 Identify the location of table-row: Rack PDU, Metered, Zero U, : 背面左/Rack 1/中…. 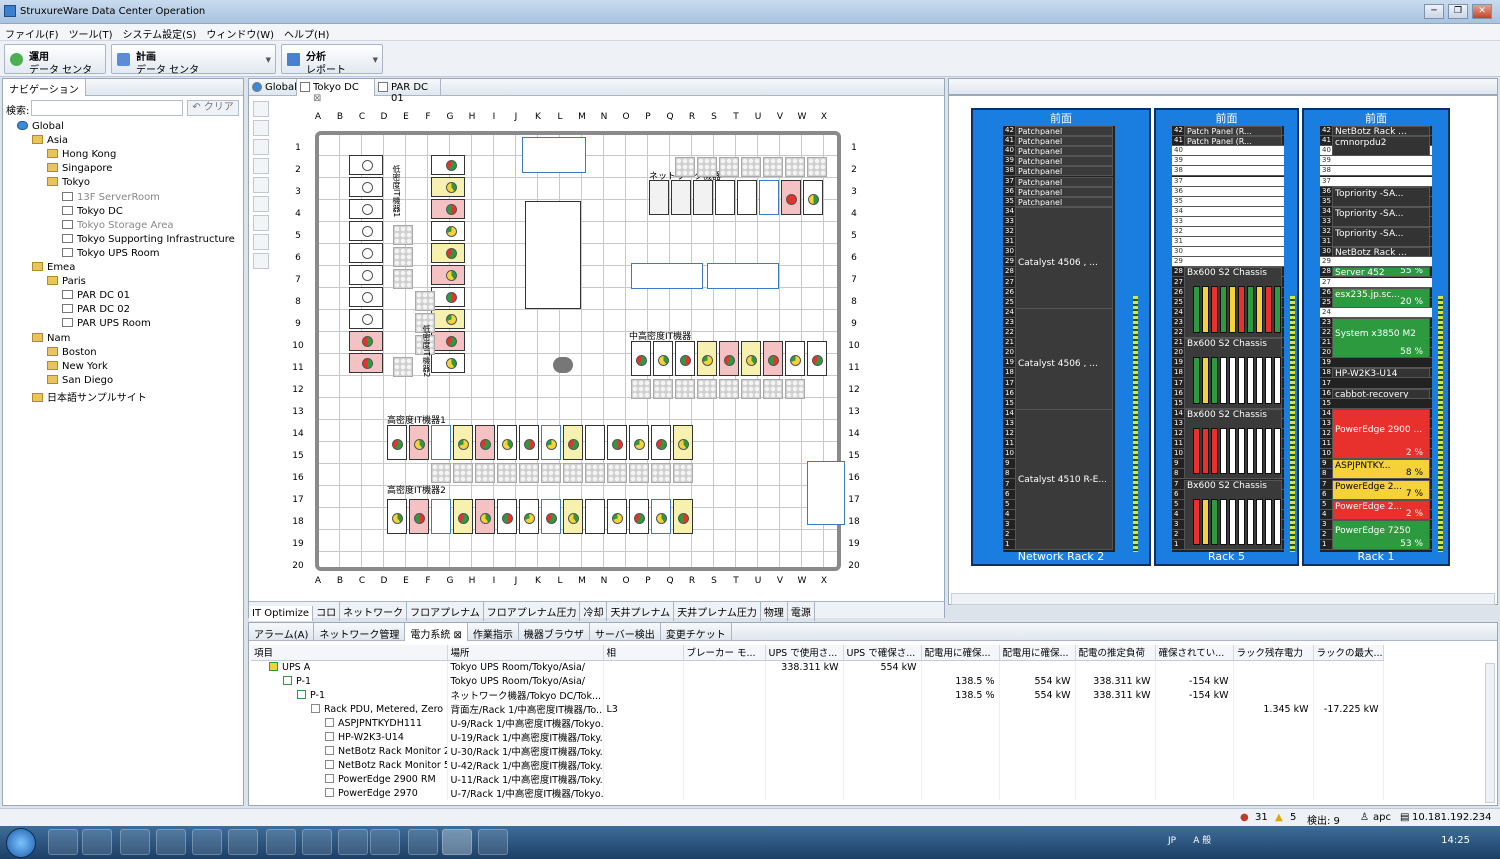
(817, 709).